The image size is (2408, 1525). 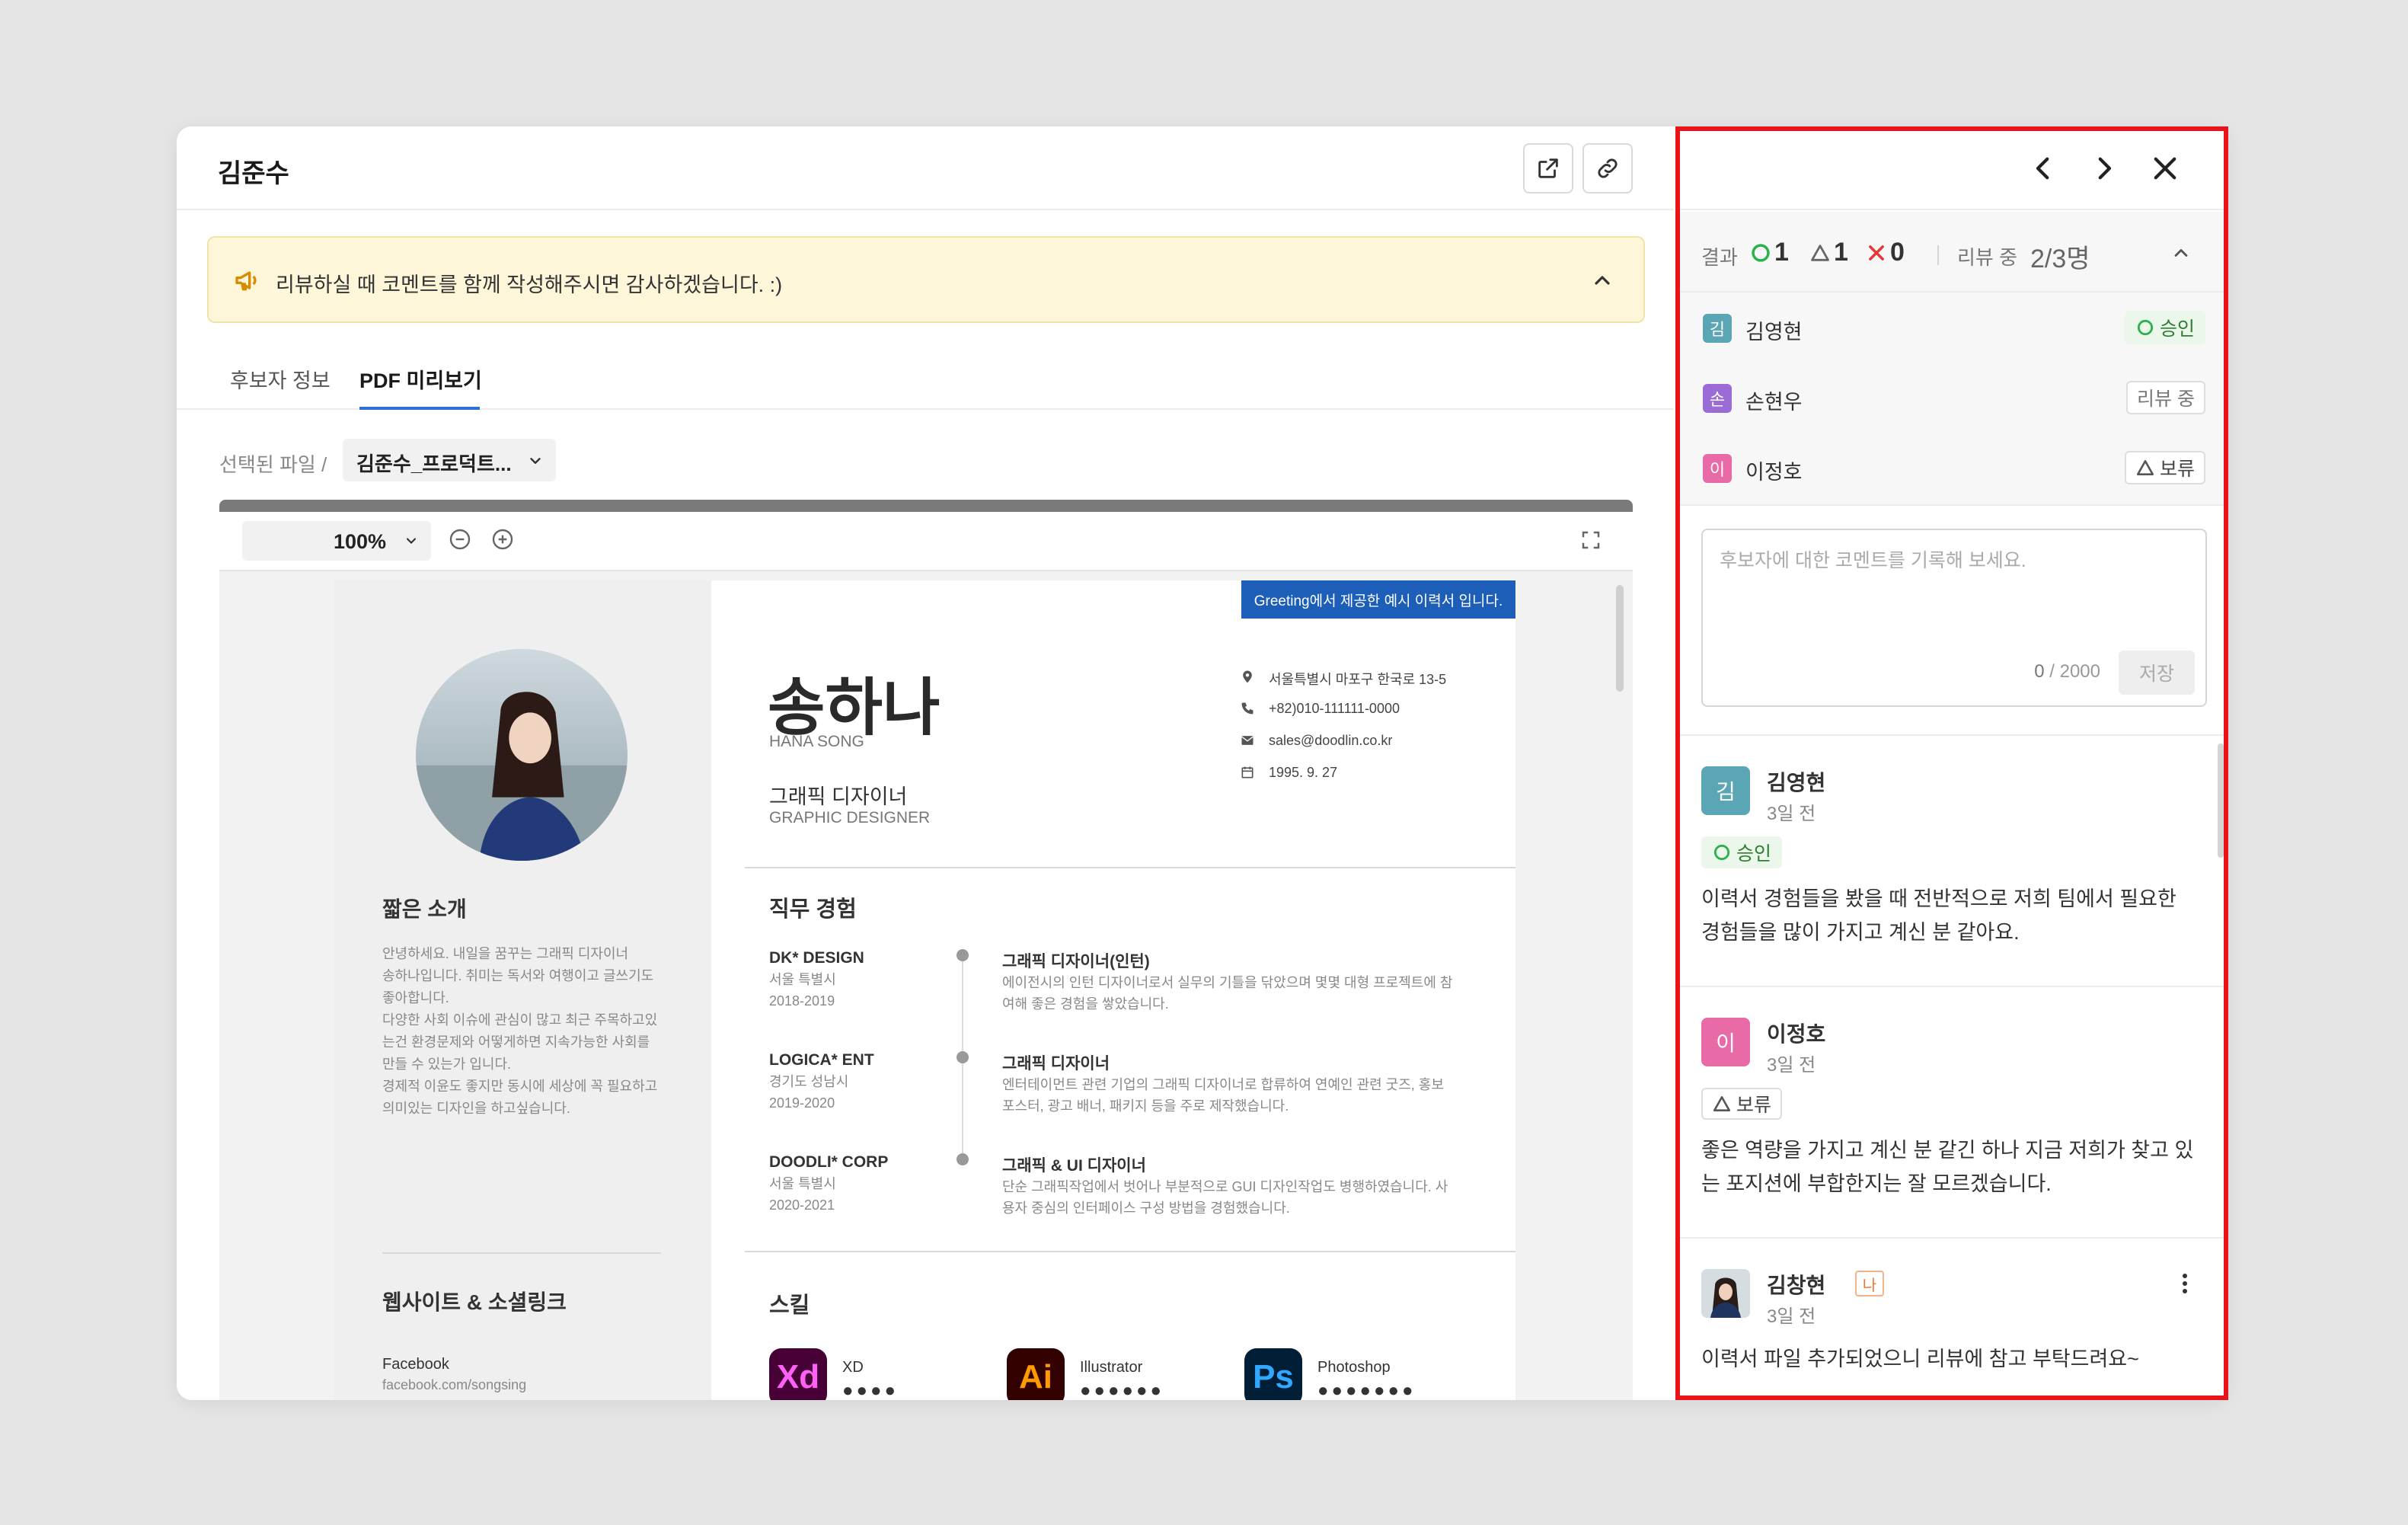 I want to click on feed-scrollbar, so click(x=2221, y=801).